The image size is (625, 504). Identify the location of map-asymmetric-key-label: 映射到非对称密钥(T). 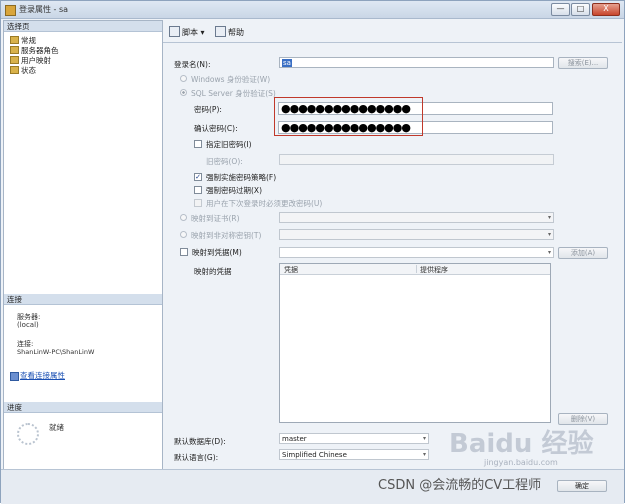
(226, 235).